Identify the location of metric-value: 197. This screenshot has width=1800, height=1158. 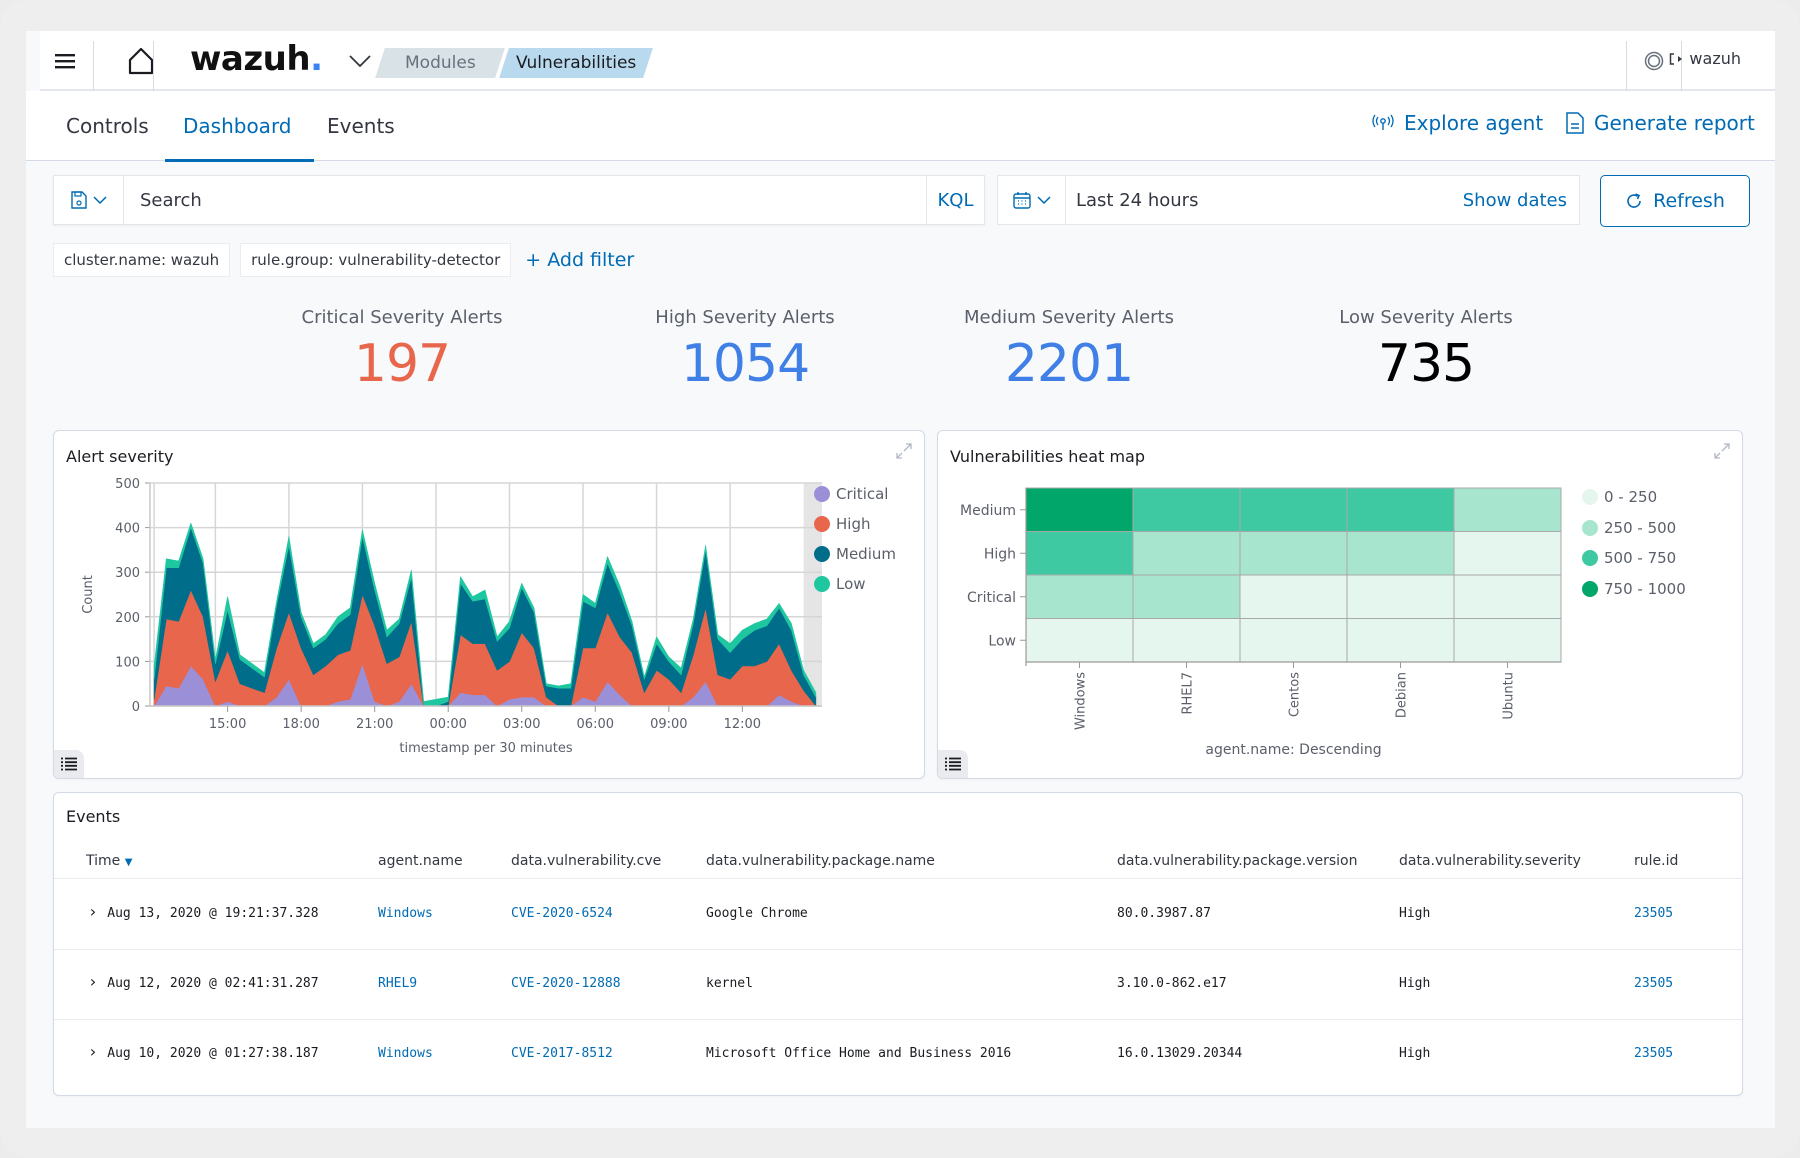
(402, 364).